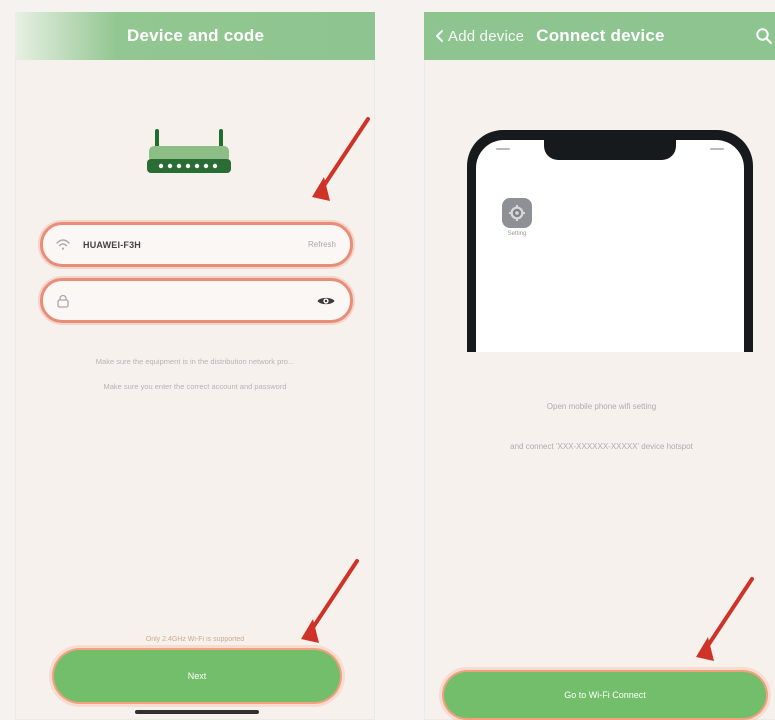  What do you see at coordinates (610, 246) in the screenshot?
I see `phone-illustration-screen: Setting` at bounding box center [610, 246].